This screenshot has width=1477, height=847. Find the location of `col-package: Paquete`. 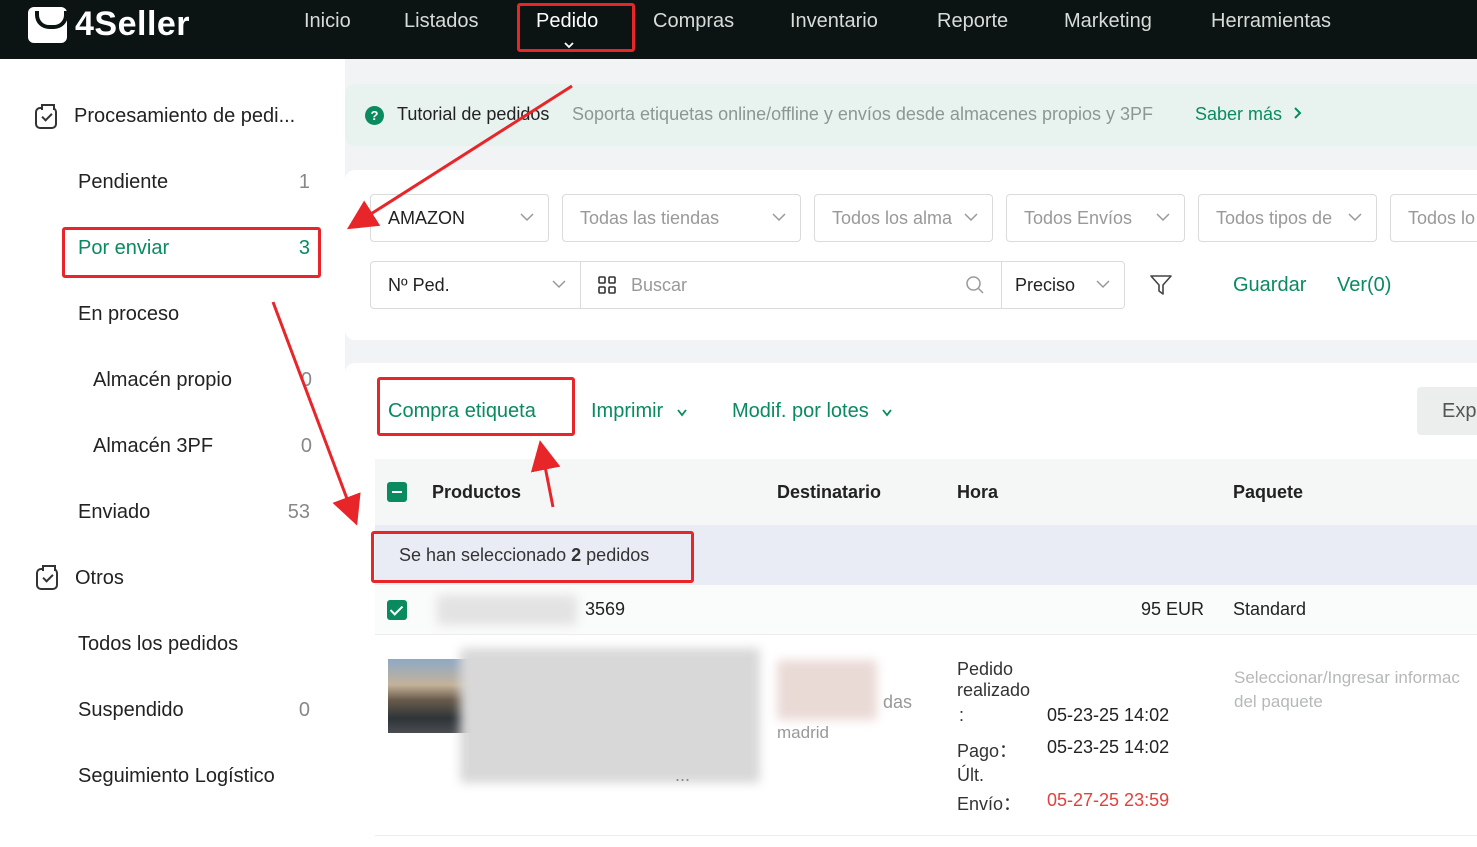

col-package: Paquete is located at coordinates (1268, 492).